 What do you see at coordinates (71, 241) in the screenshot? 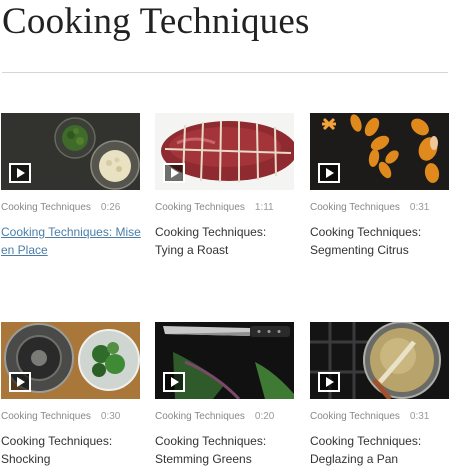
I see `video-title-link: Cooking Techniques: Mise en Place` at bounding box center [71, 241].